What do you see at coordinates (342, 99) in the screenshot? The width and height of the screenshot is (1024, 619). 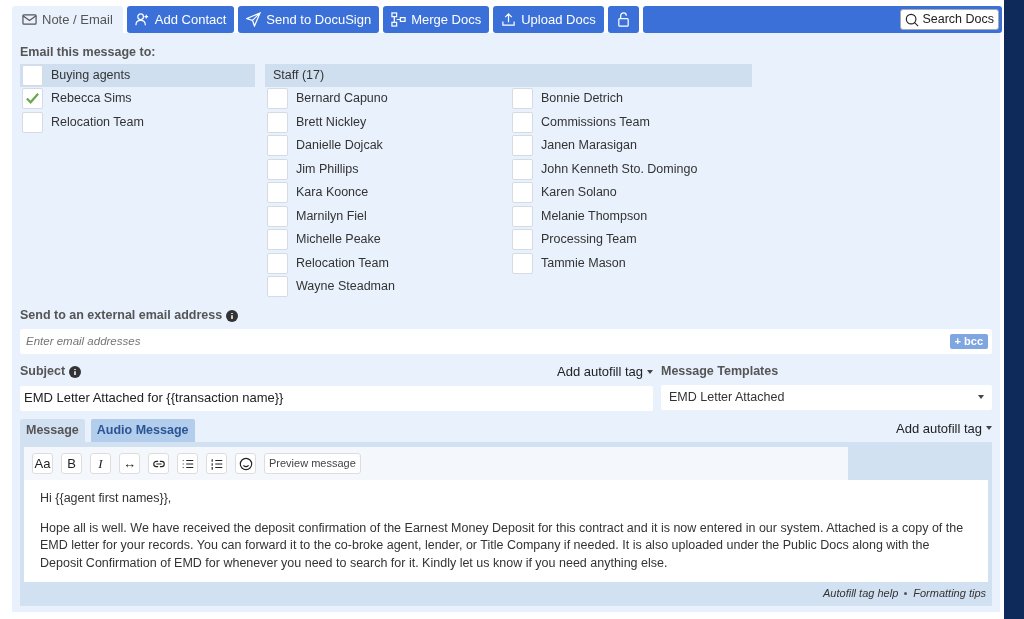 I see `recipient-name: Bernard Capuno` at bounding box center [342, 99].